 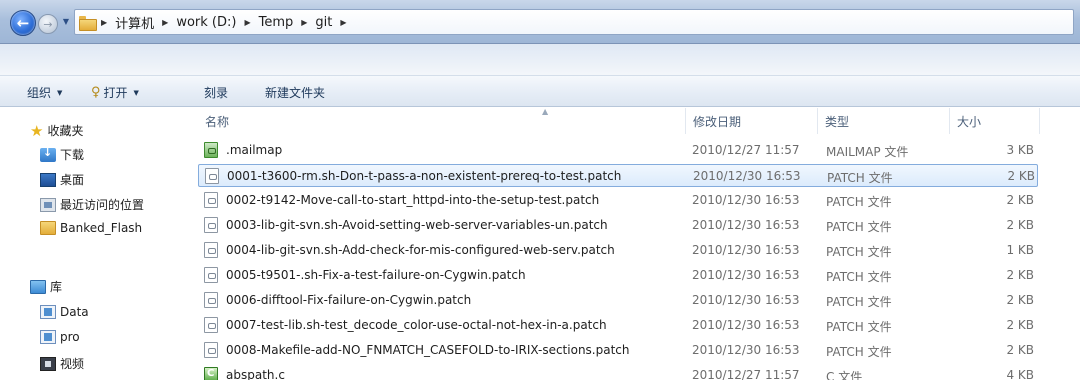 What do you see at coordinates (618, 372) in the screenshot?
I see `file-row: abspath.c 2010/12/27 11:57 C 文件 4 KB` at bounding box center [618, 372].